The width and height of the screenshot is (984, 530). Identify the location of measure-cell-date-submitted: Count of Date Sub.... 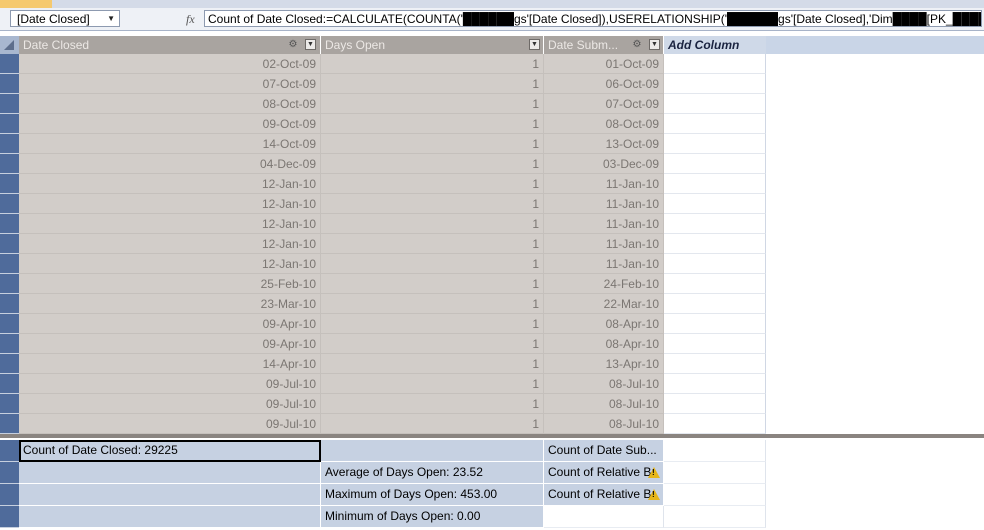
(604, 451).